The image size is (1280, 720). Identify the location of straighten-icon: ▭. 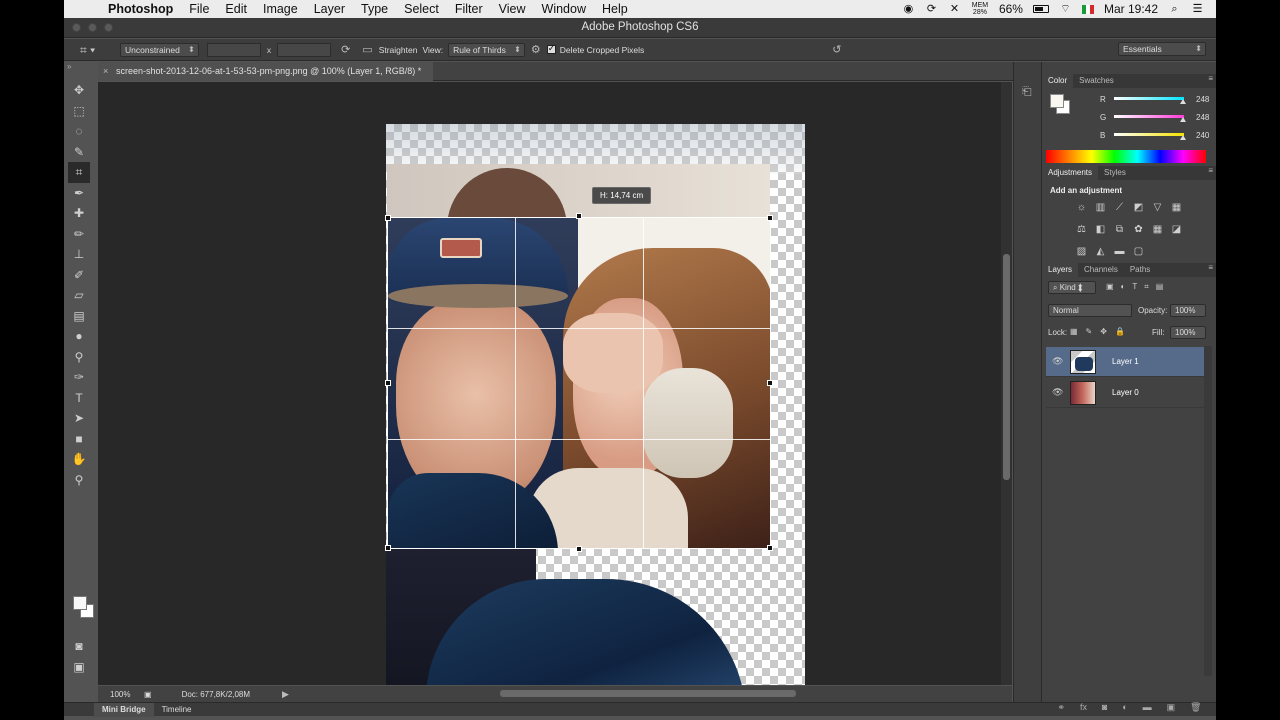
(367, 49).